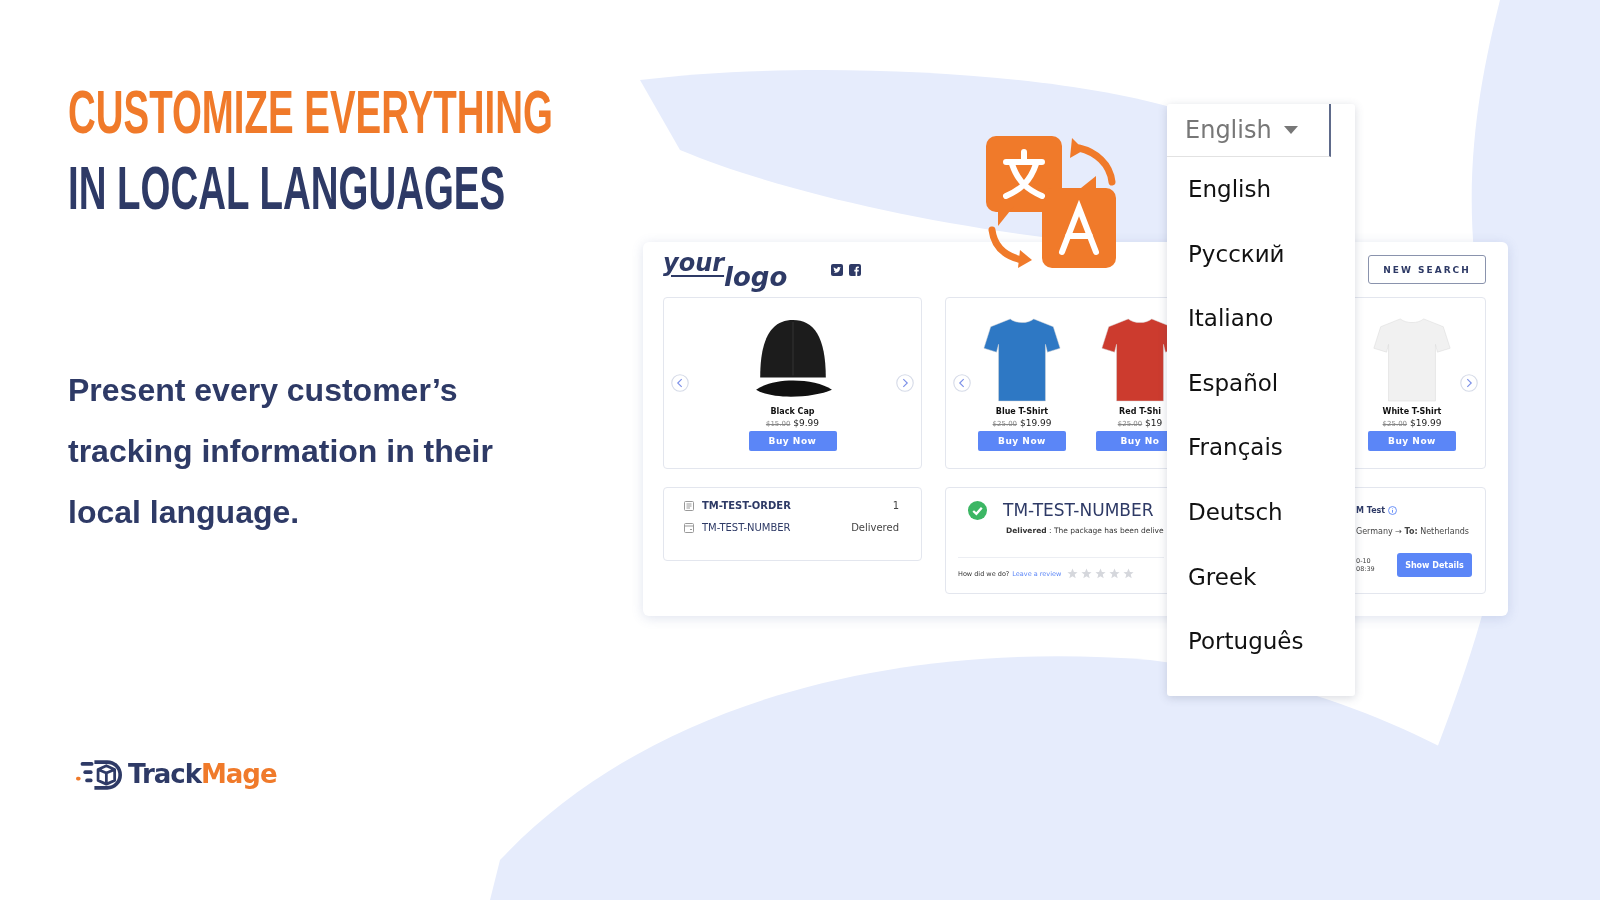 This screenshot has height=900, width=1600. I want to click on language-option: Greek, so click(1261, 577).